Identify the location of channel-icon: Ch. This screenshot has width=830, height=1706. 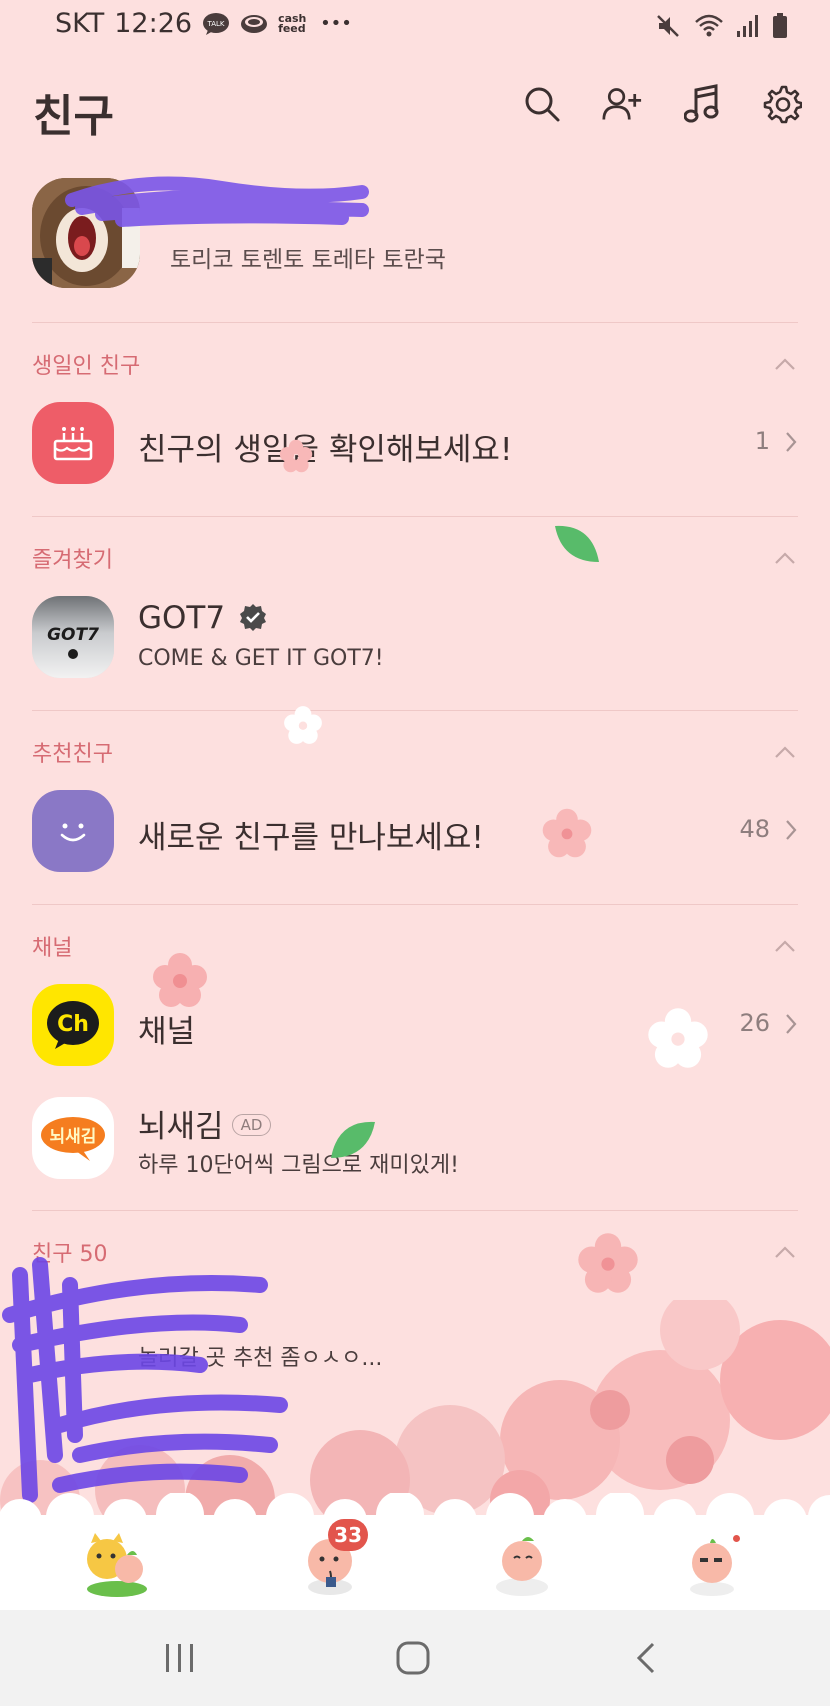
(73, 1025).